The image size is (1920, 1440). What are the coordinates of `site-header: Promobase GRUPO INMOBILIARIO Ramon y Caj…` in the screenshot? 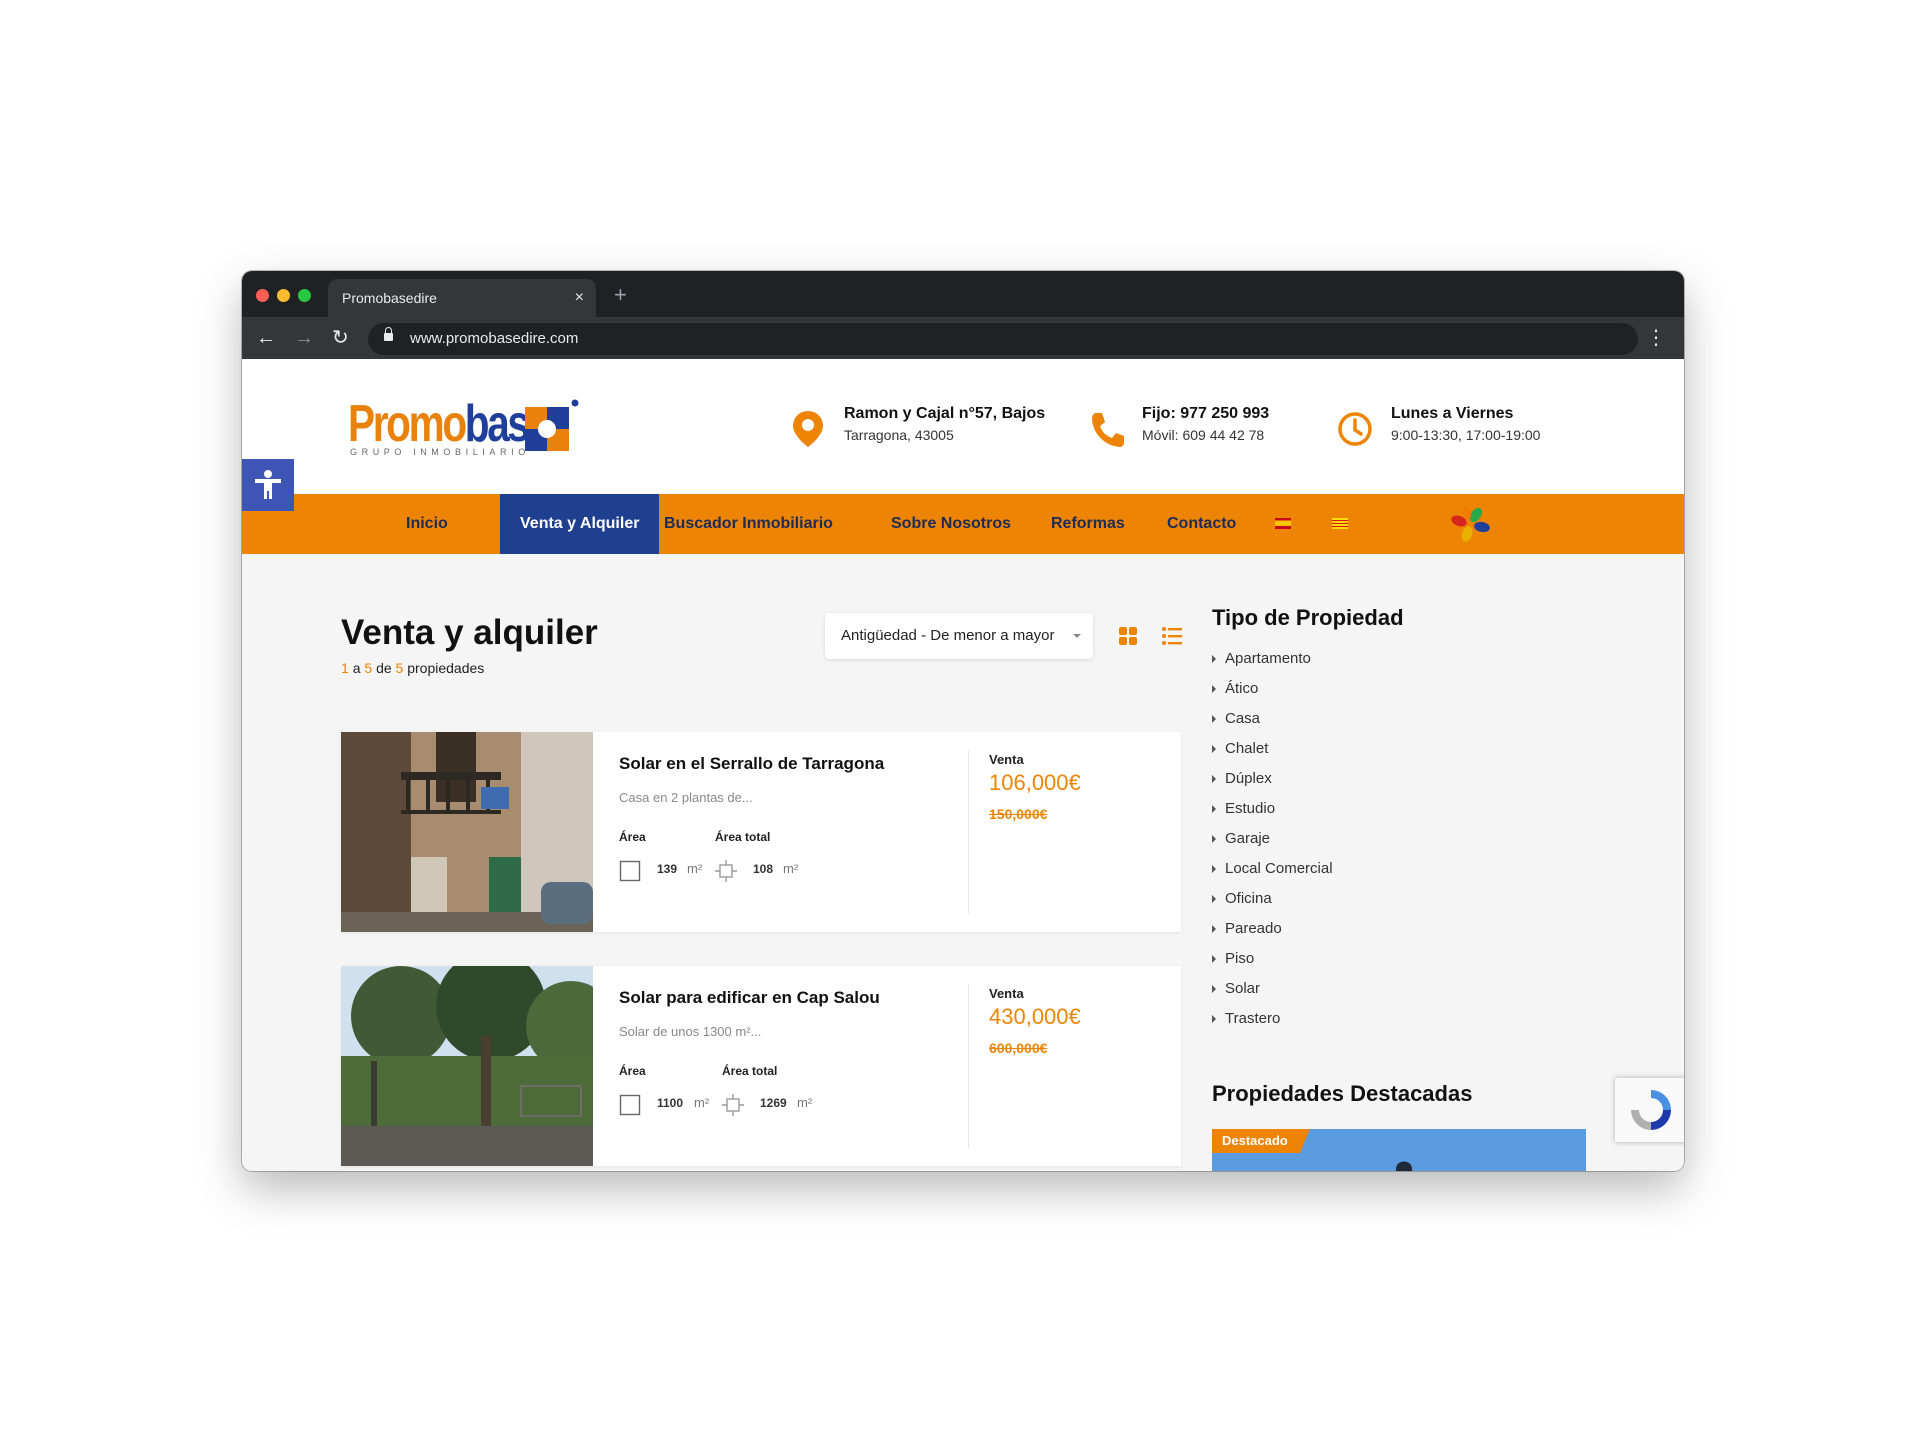 It's located at (963, 426).